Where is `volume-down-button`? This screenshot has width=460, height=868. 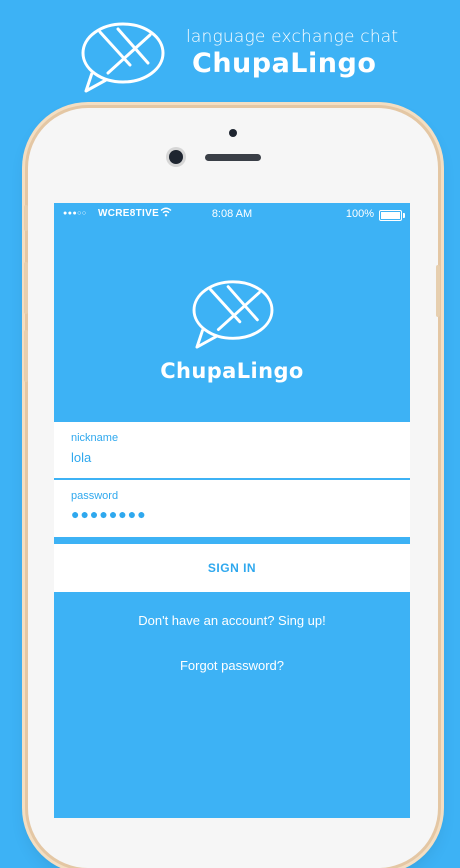
volume-down-button is located at coordinates (26, 356).